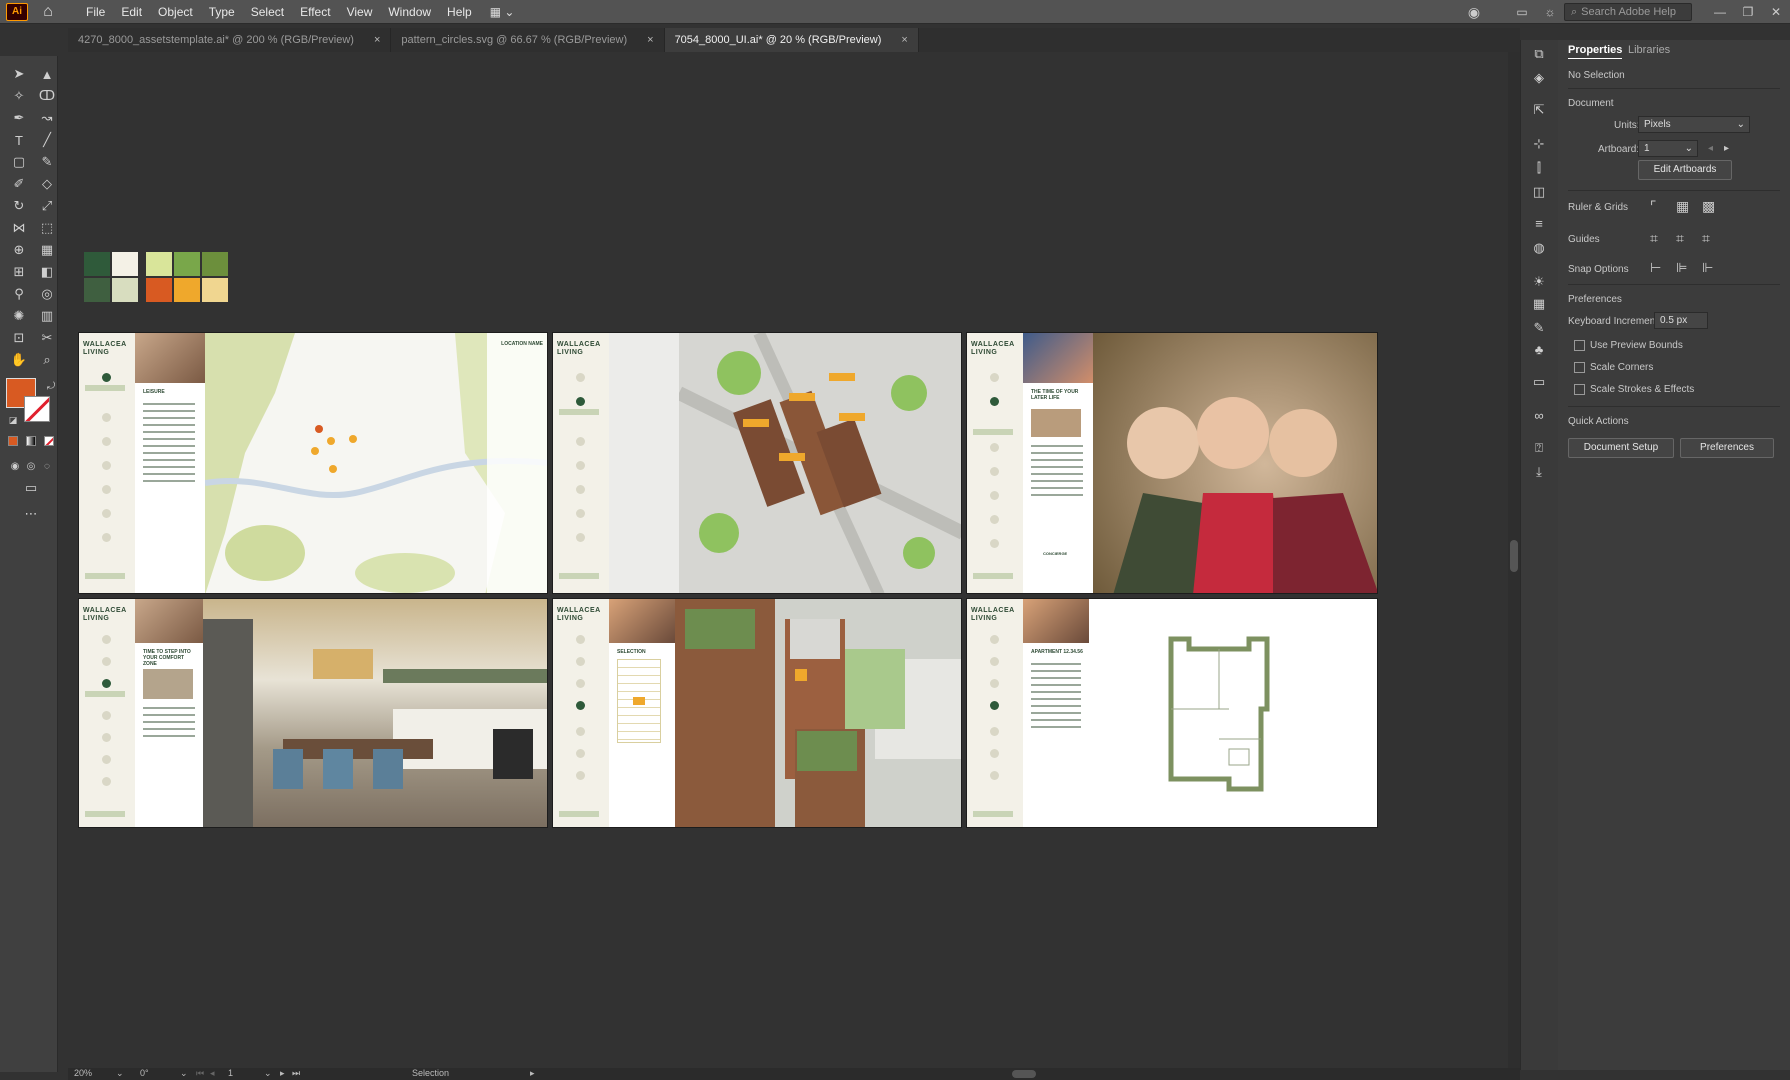 The image size is (1790, 1080). I want to click on pen-tool-icon: ✒, so click(19, 118).